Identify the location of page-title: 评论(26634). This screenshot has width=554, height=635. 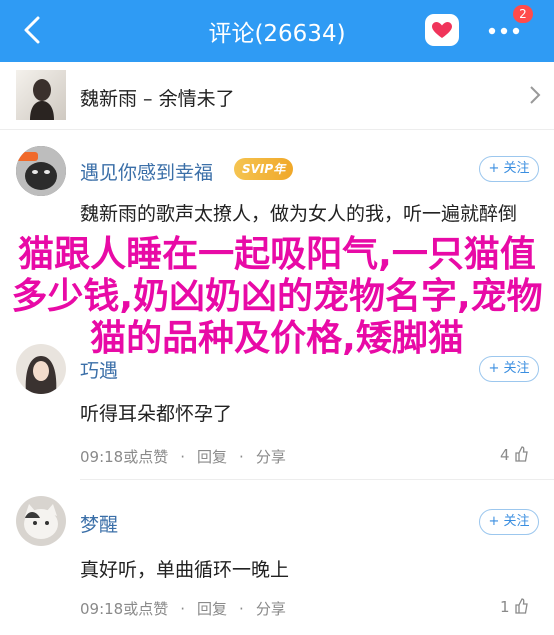
(277, 34).